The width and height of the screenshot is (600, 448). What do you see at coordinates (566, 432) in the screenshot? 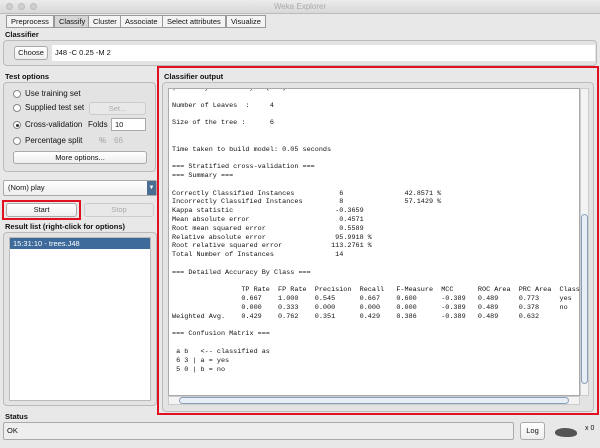
I see `weka-bird-icon` at bounding box center [566, 432].